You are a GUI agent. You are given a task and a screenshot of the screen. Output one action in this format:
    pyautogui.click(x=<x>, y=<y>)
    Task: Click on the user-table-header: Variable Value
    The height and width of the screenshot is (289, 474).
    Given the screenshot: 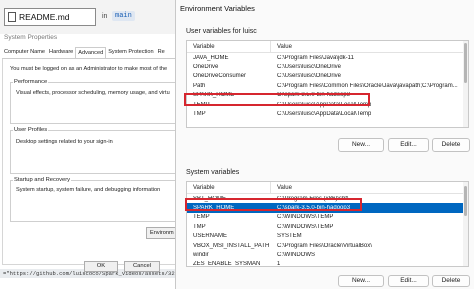 What is the action you would take?
    pyautogui.click(x=327, y=47)
    